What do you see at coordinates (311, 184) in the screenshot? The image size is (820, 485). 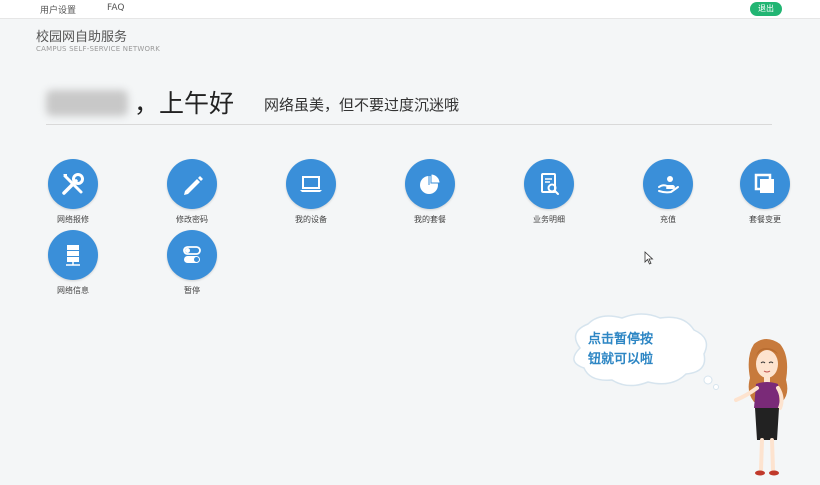 I see `laptop-icon` at bounding box center [311, 184].